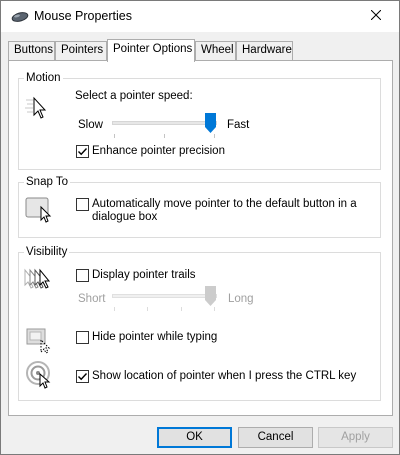 Image resolution: width=400 pixels, height=455 pixels. What do you see at coordinates (90, 125) in the screenshot?
I see `slow-label: Slow` at bounding box center [90, 125].